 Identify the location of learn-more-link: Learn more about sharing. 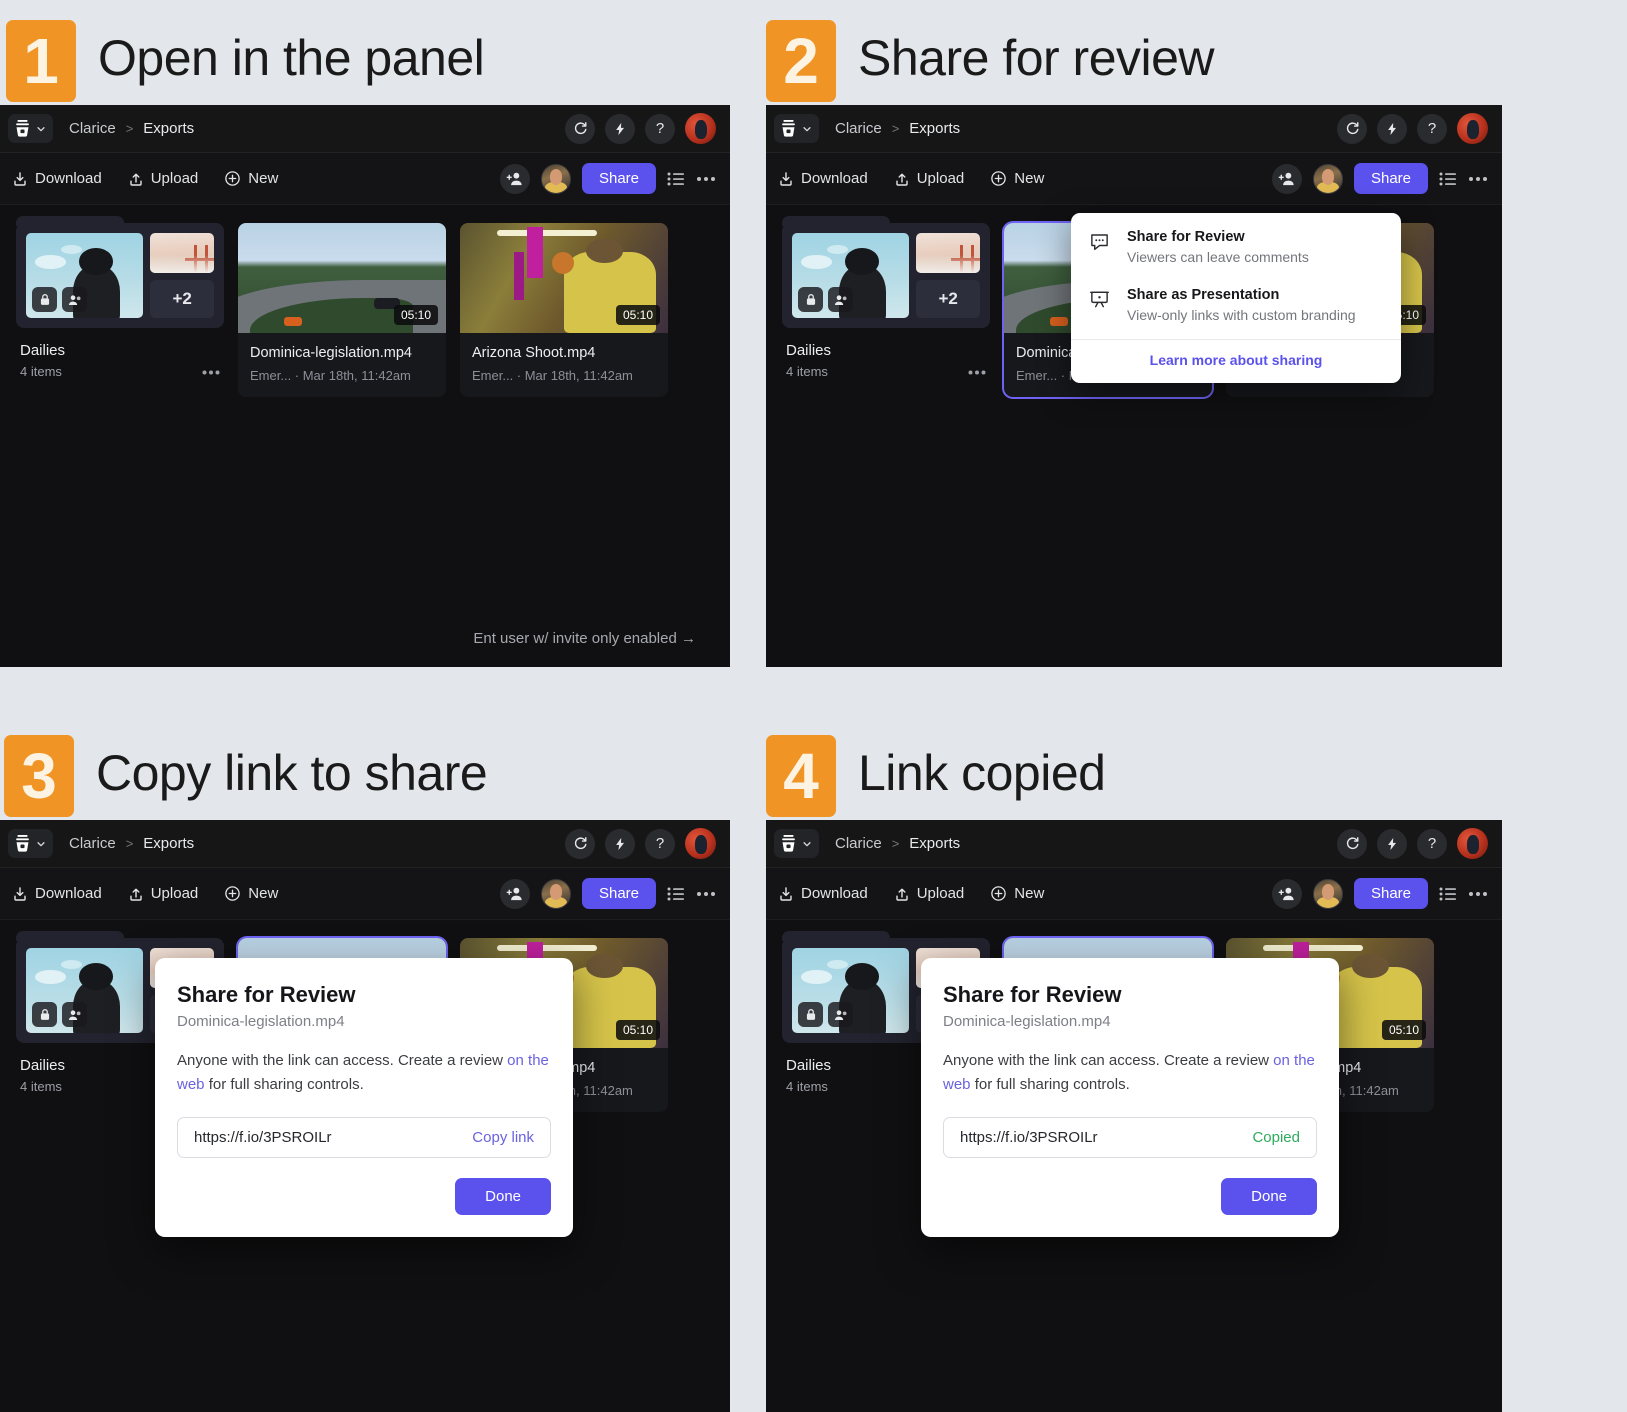
(1236, 360).